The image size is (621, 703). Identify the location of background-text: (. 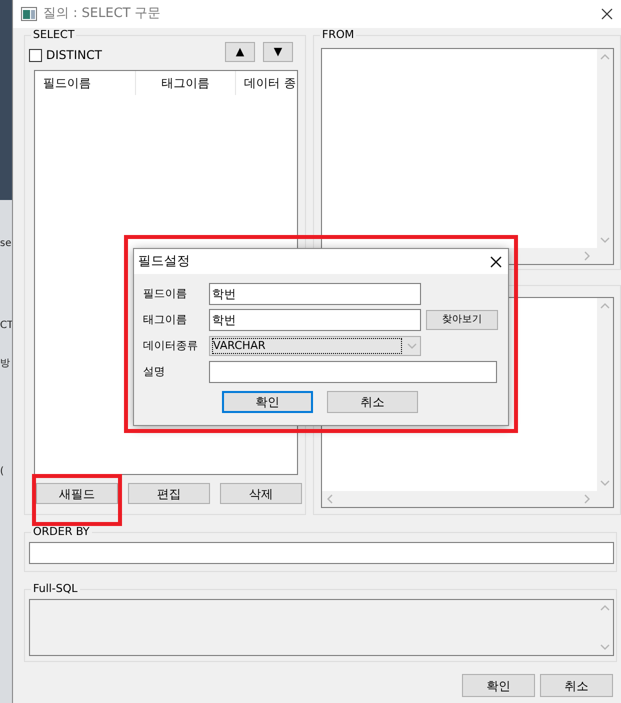
(2, 472).